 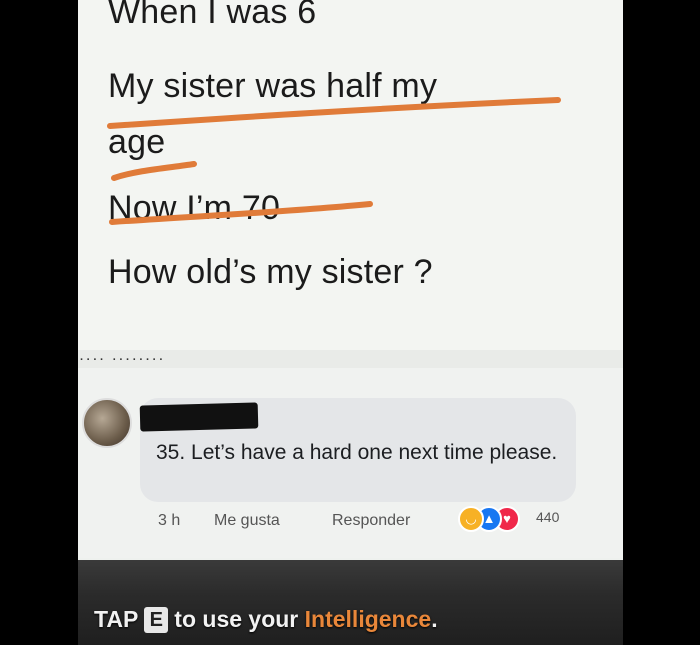 What do you see at coordinates (169, 520) in the screenshot?
I see `comment-time: 3 h` at bounding box center [169, 520].